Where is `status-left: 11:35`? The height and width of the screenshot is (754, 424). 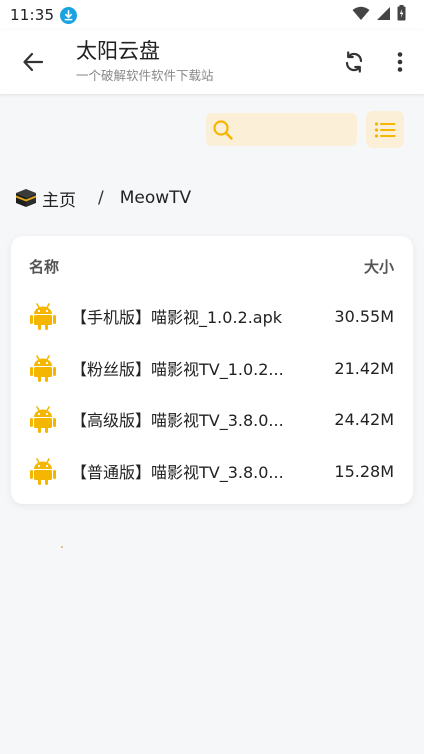
status-left: 11:35 is located at coordinates (44, 15).